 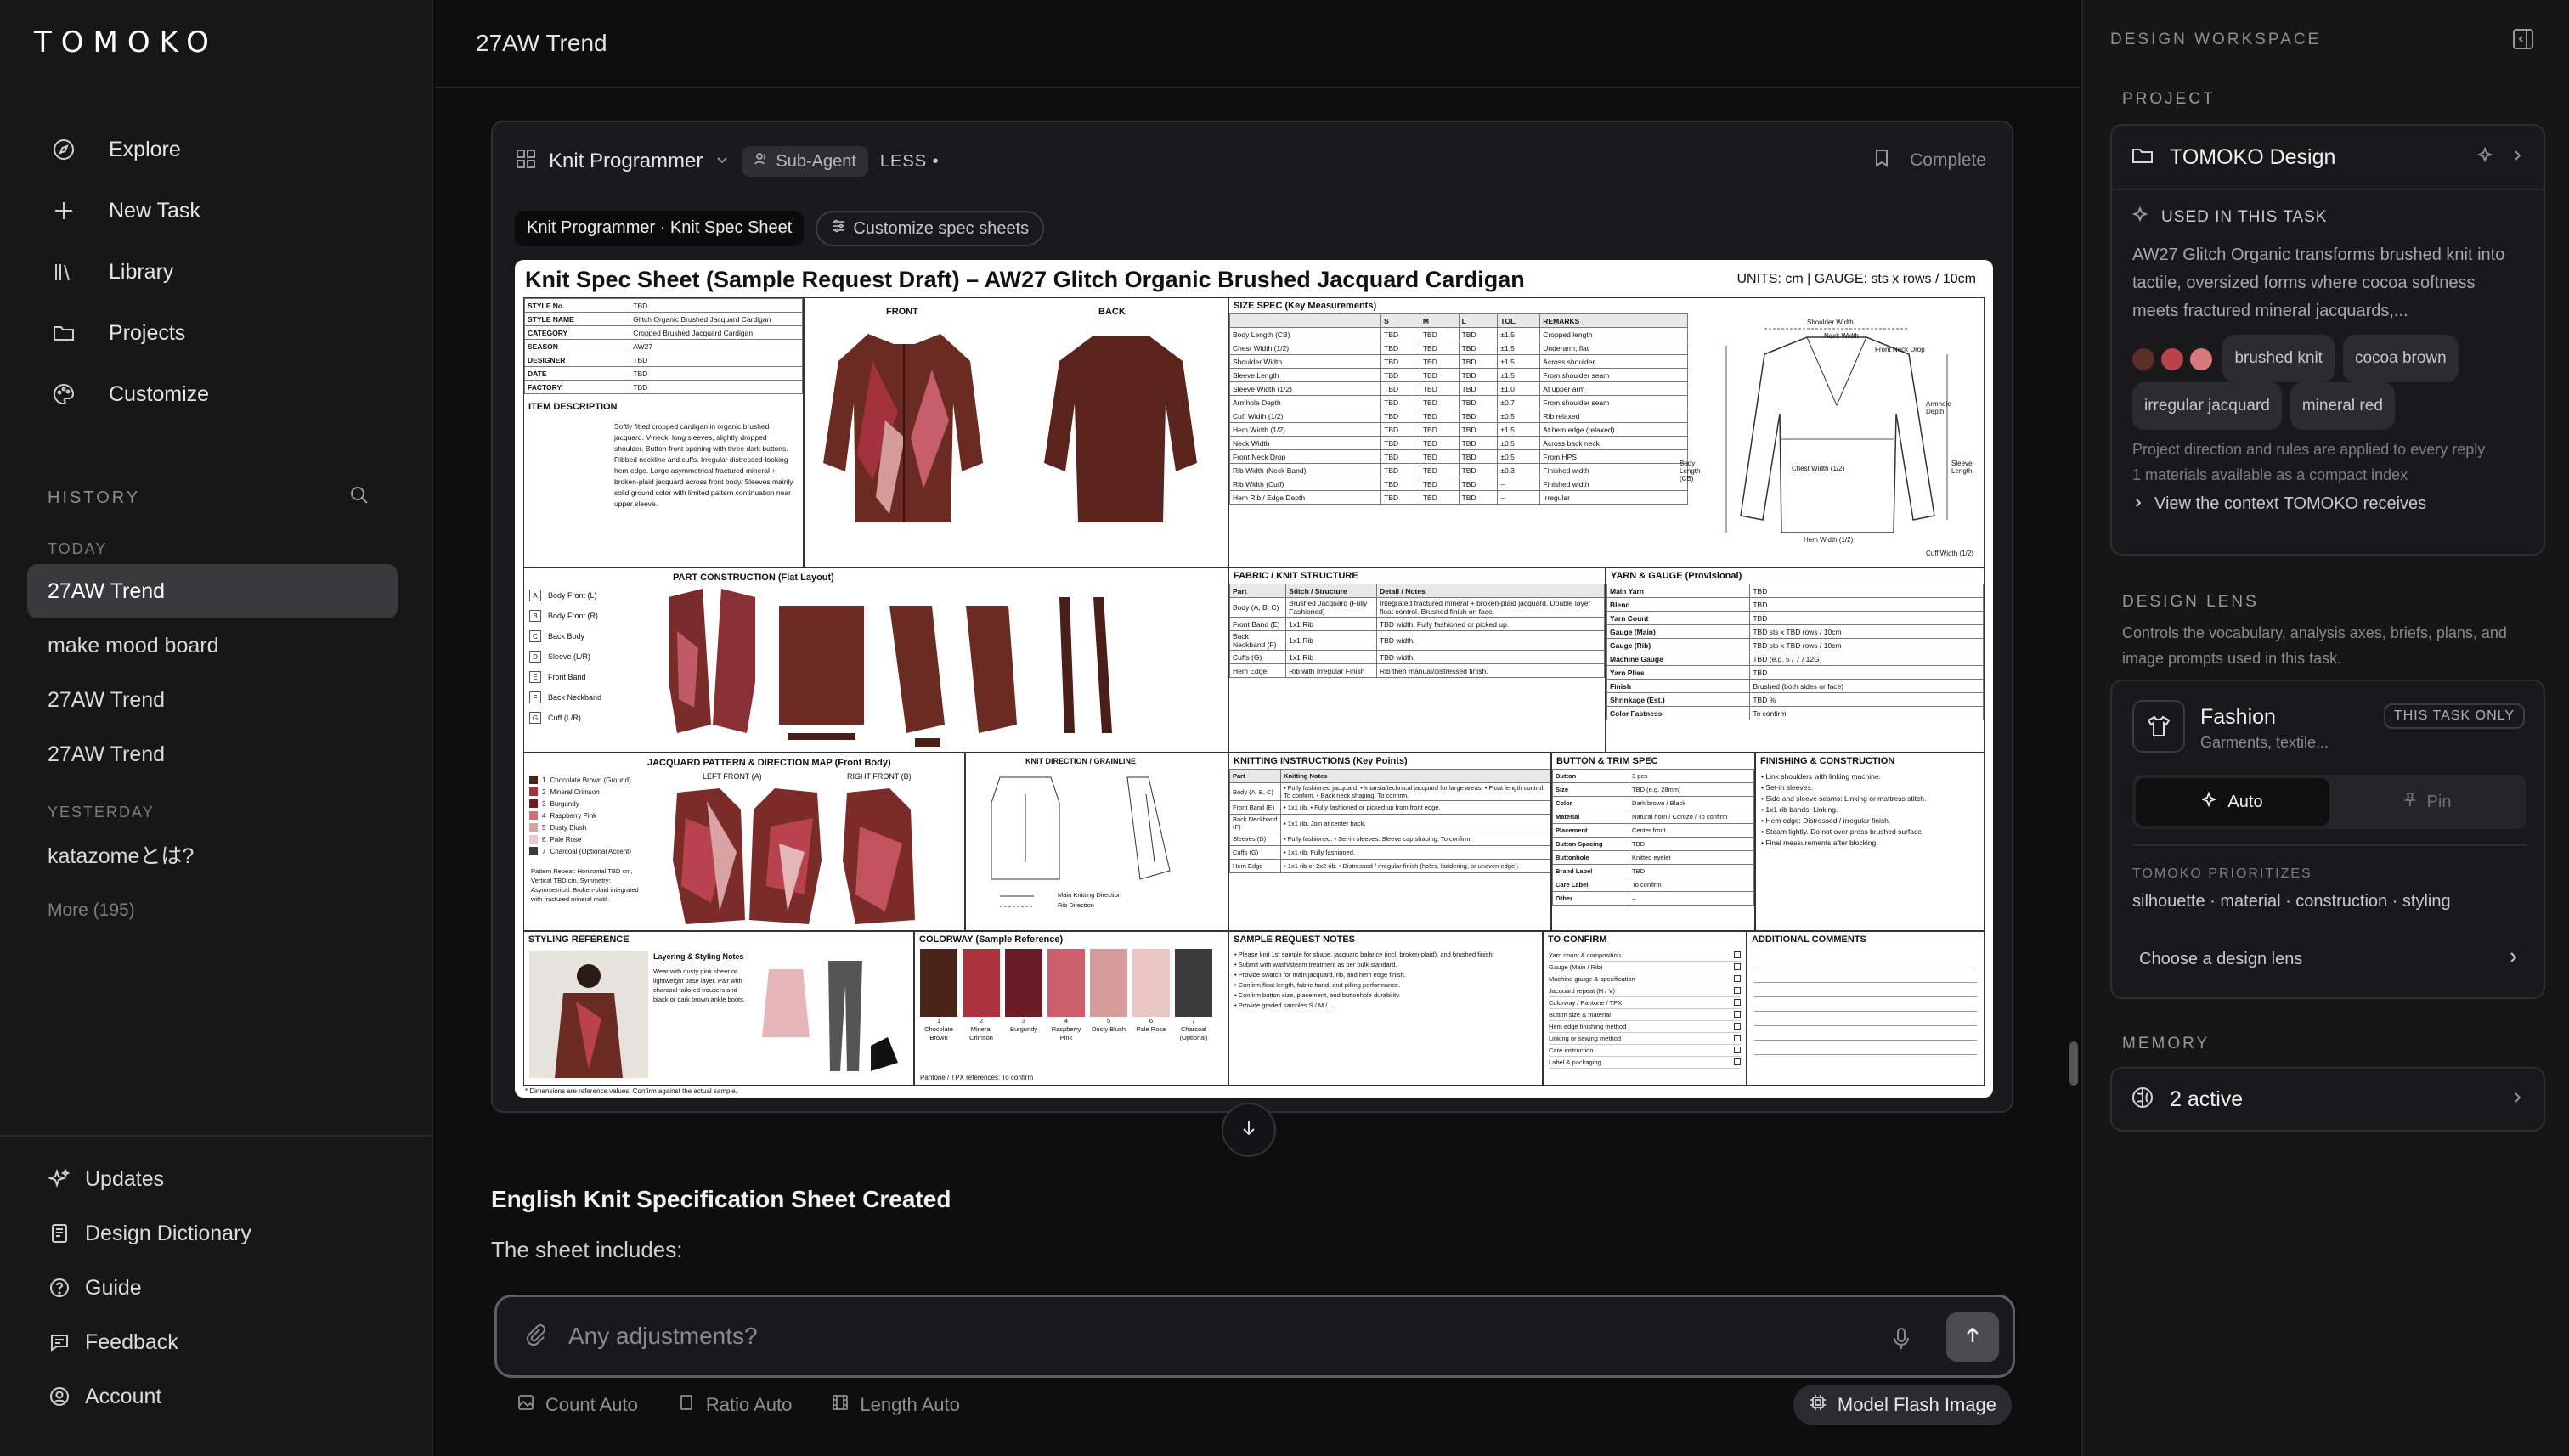 What do you see at coordinates (535, 718) in the screenshot?
I see `part-letter: G` at bounding box center [535, 718].